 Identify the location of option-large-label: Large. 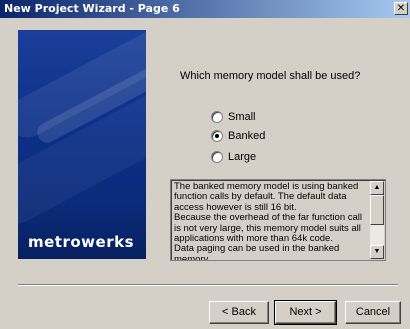
(242, 157).